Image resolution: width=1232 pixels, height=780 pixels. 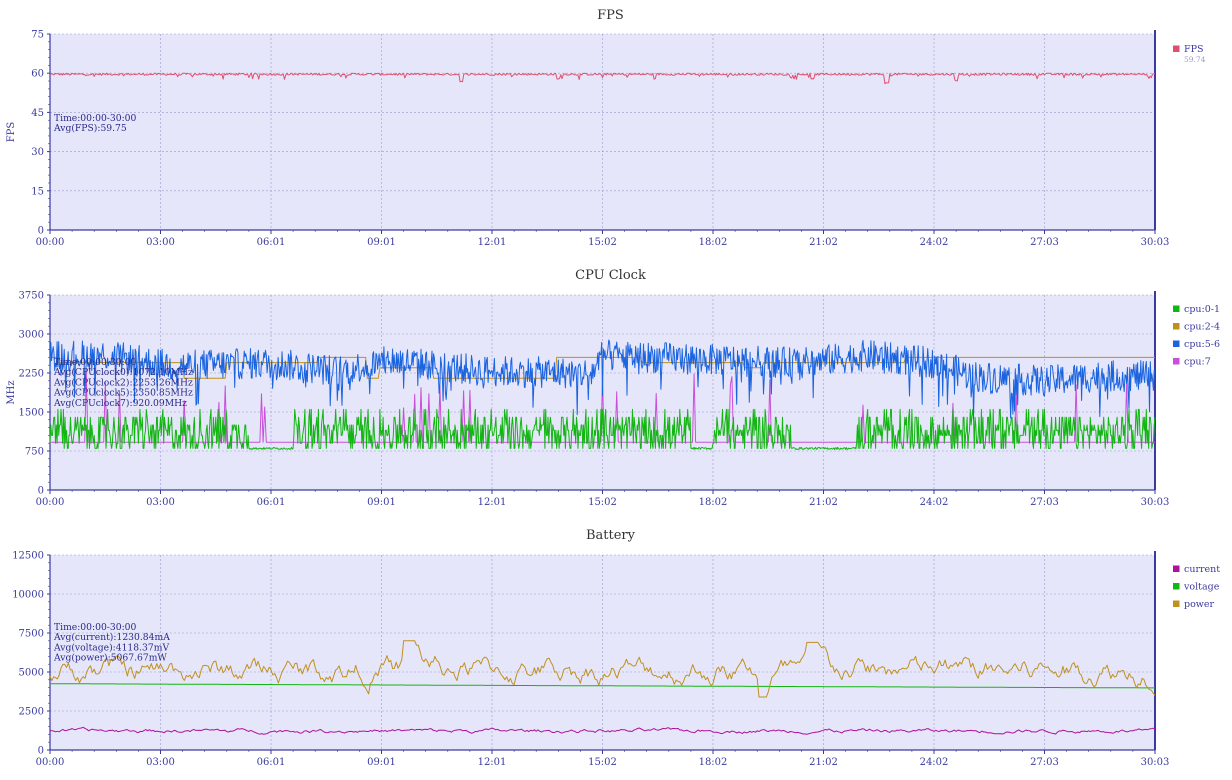 I want to click on y-tick-label: 1500, so click(x=31, y=413).